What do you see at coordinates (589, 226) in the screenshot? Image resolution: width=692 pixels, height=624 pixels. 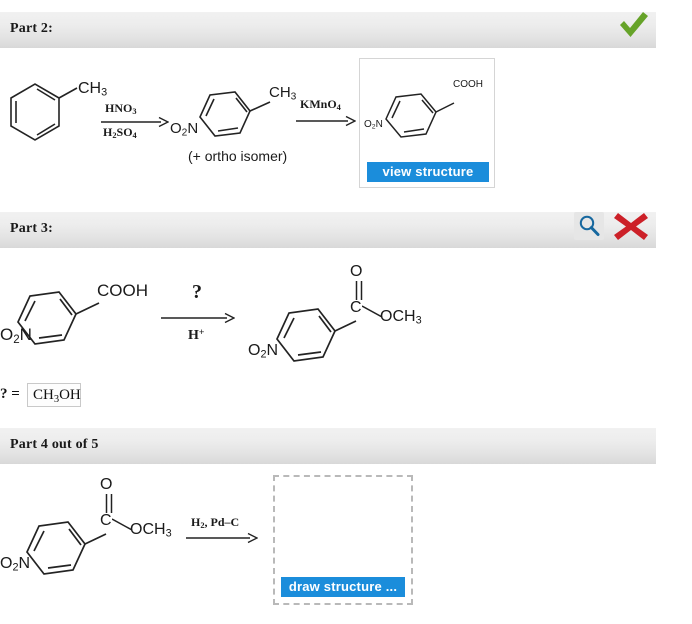 I see `magnifier-icon` at bounding box center [589, 226].